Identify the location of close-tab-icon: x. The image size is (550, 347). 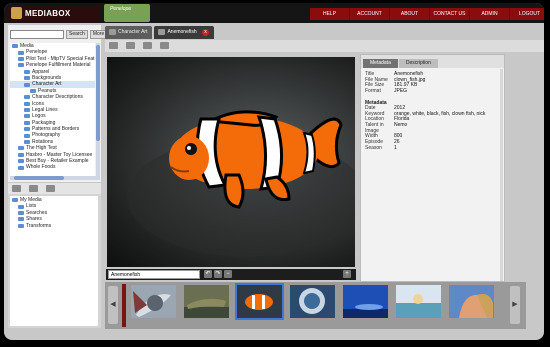
(206, 32).